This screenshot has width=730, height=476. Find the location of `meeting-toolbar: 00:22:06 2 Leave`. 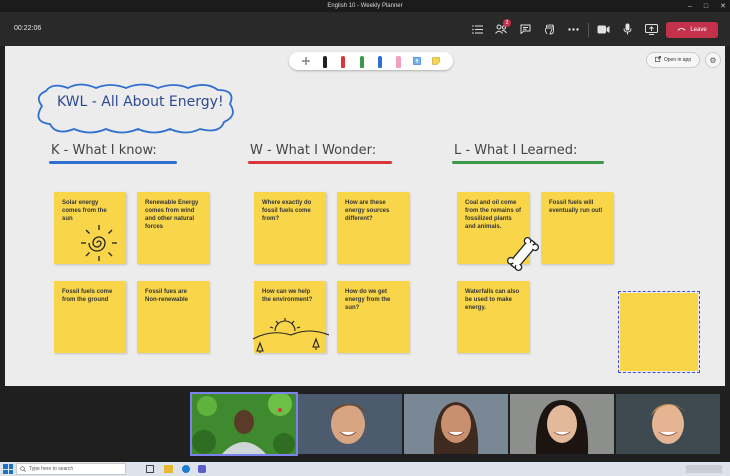

meeting-toolbar: 00:22:06 2 Leave is located at coordinates (365, 29).